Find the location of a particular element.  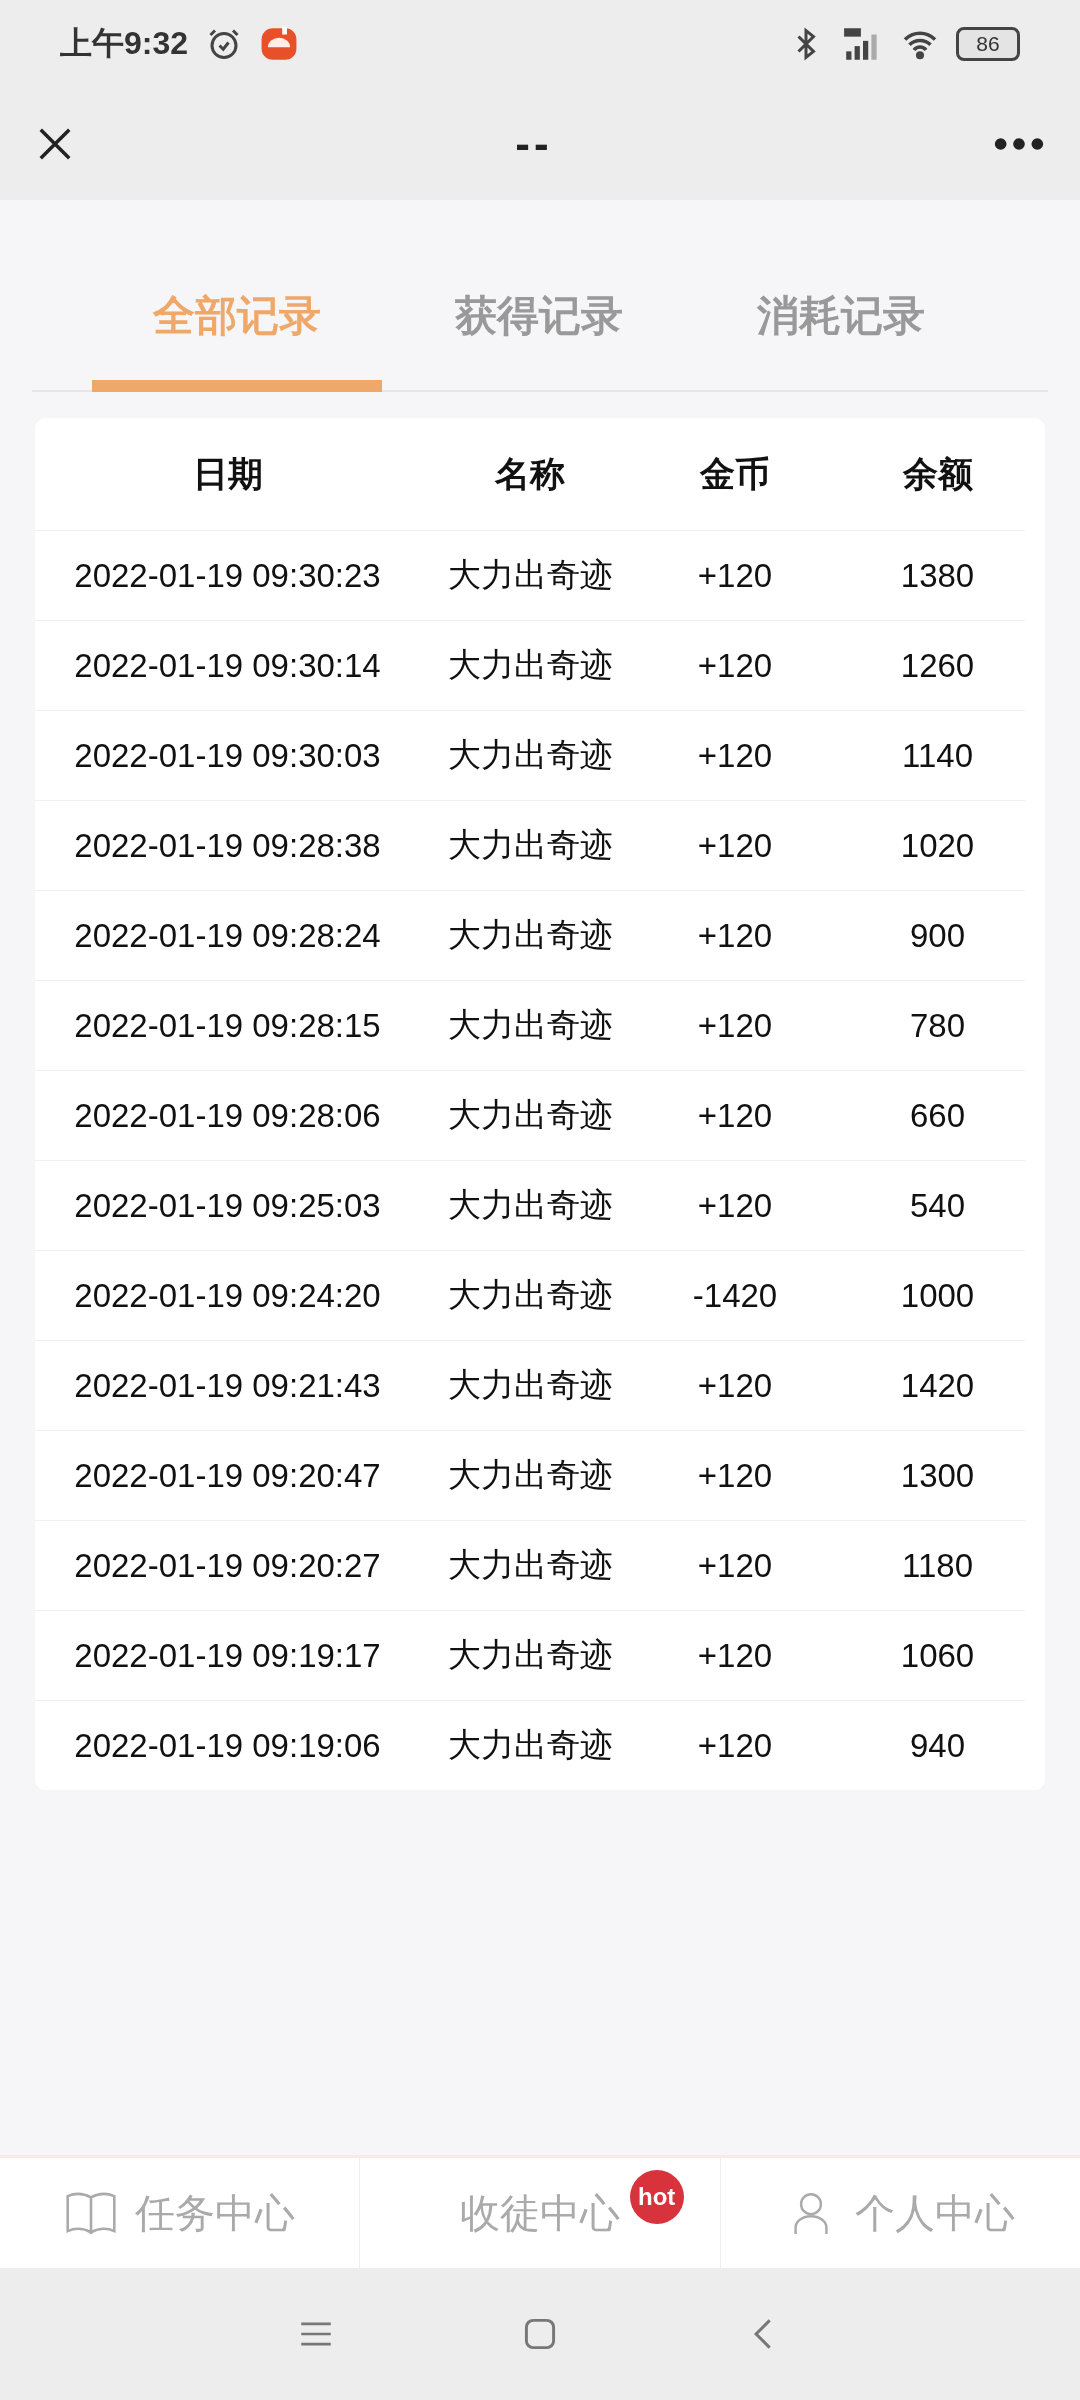

tab: 消耗记录 is located at coordinates (841, 335).